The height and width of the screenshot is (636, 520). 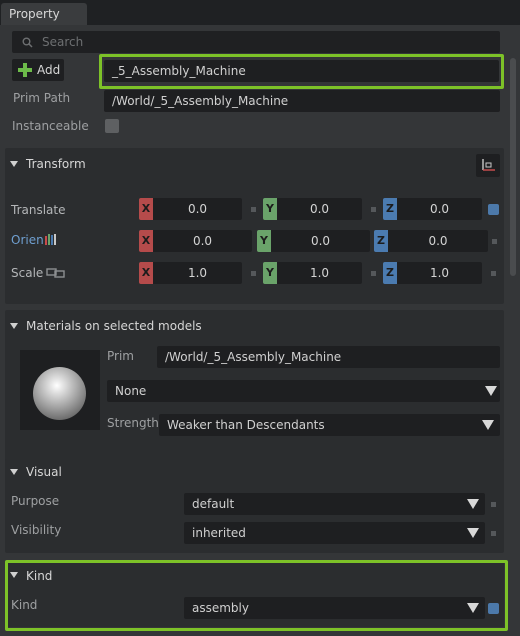 What do you see at coordinates (334, 533) in the screenshot?
I see `visibility-select: inherited` at bounding box center [334, 533].